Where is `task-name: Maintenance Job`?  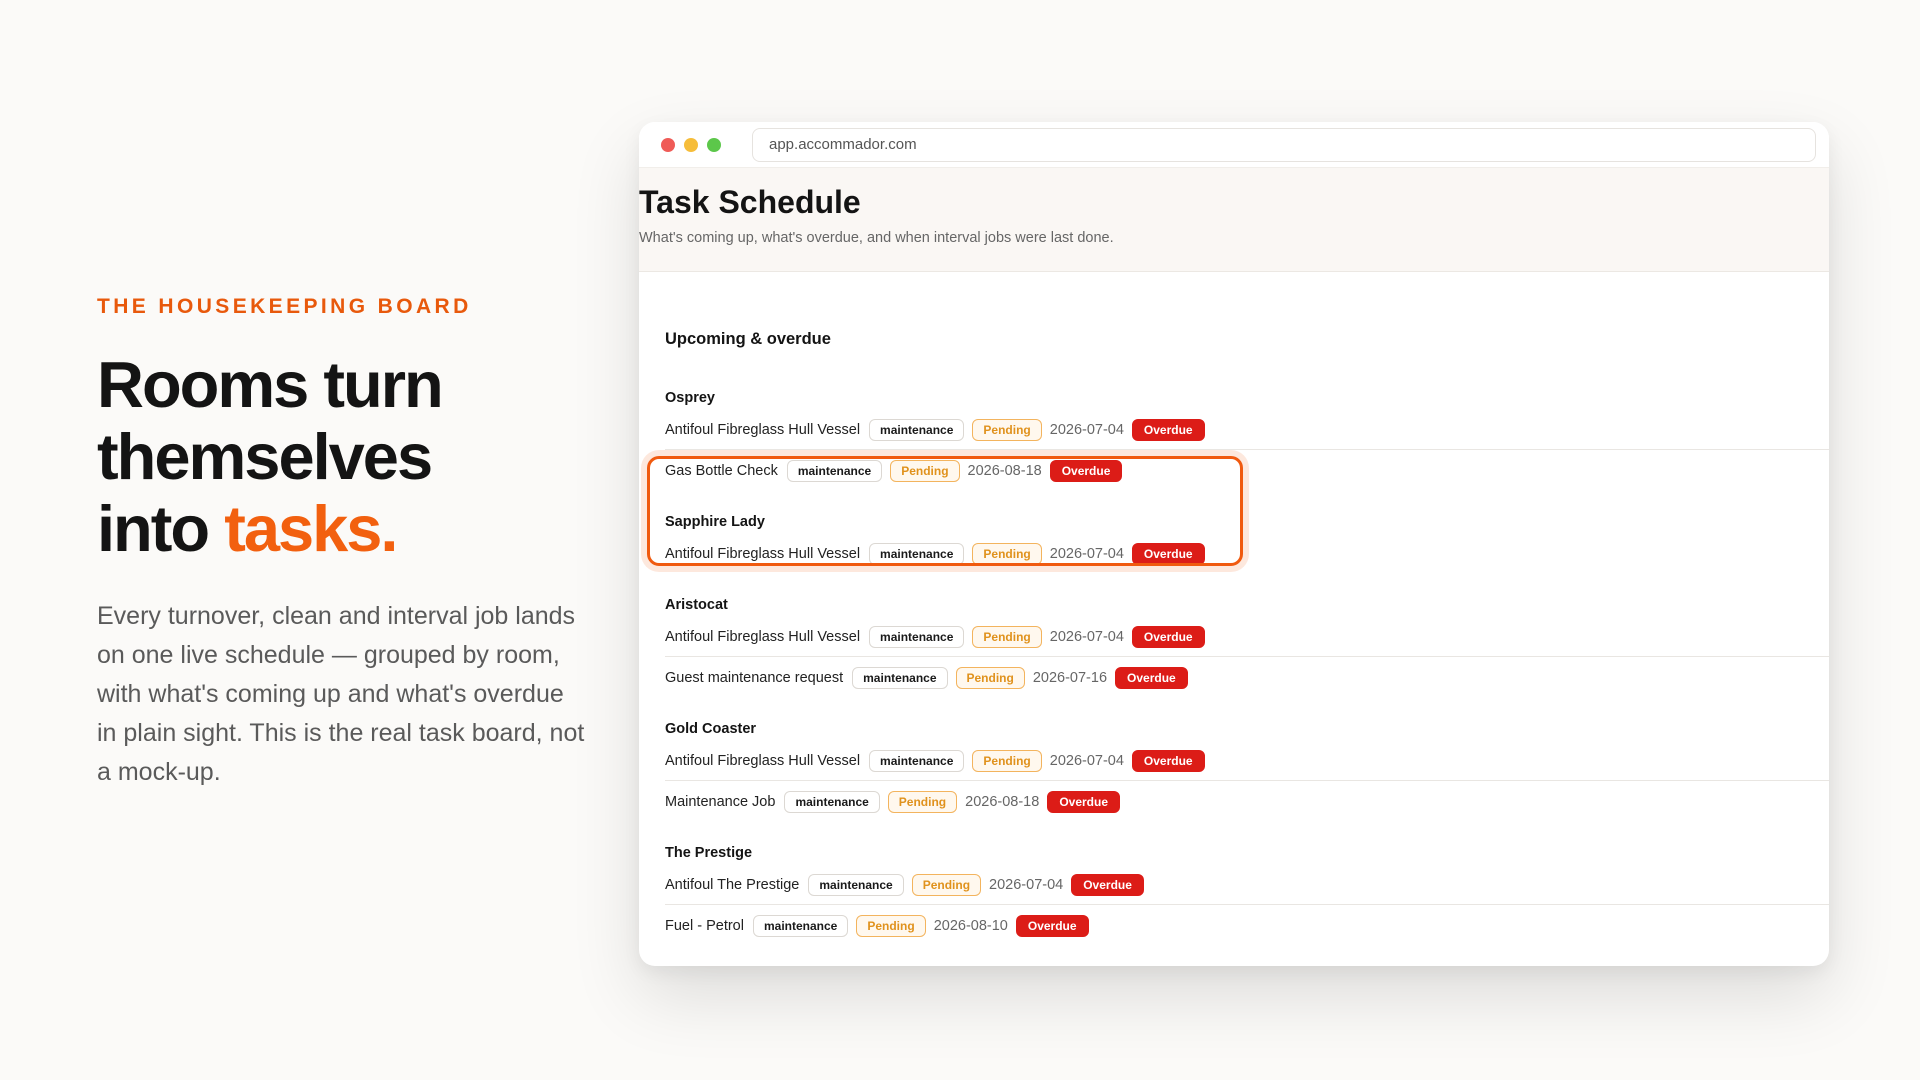 task-name: Maintenance Job is located at coordinates (720, 802).